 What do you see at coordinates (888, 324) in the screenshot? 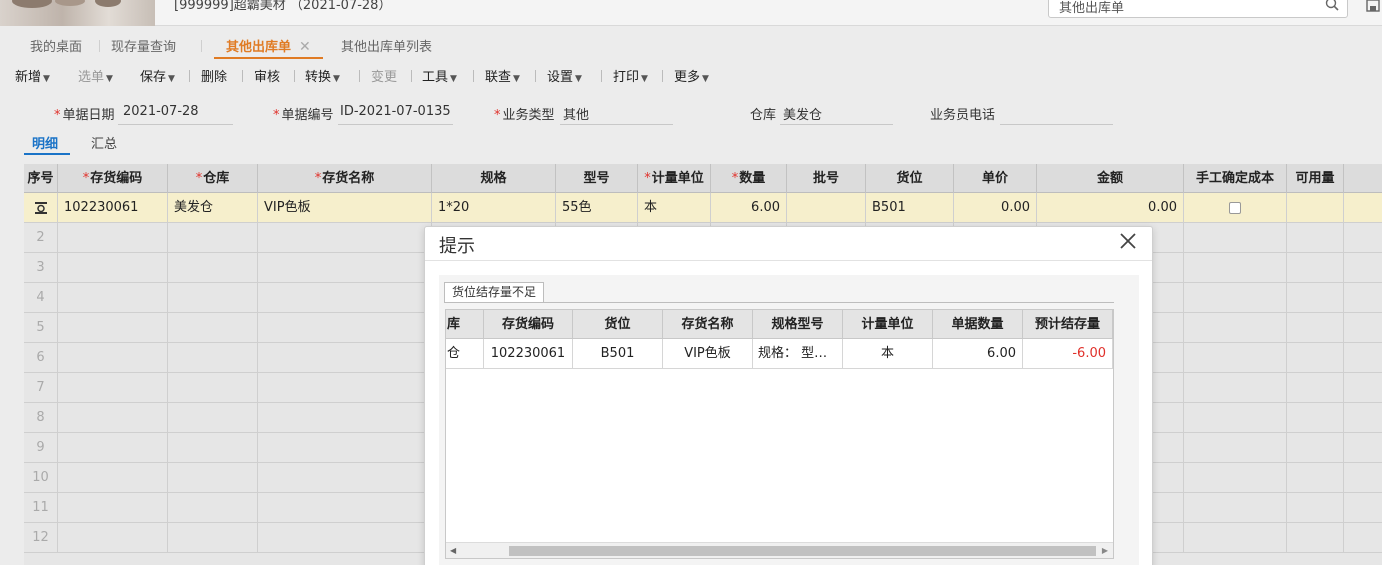
I see `col-unit: 计量单位` at bounding box center [888, 324].